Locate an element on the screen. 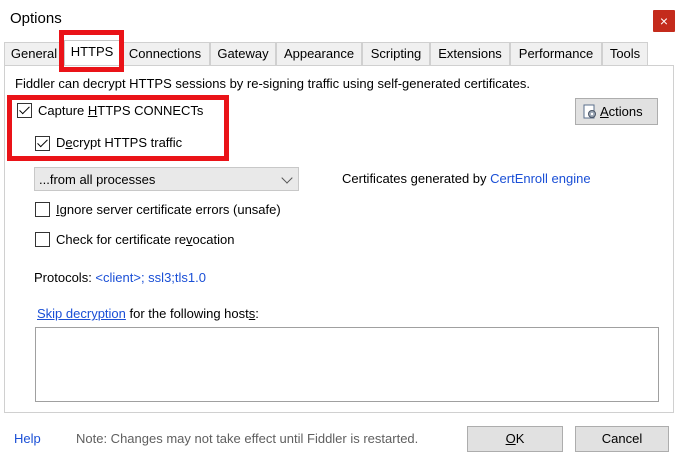  cancel-button: Cancel is located at coordinates (622, 439).